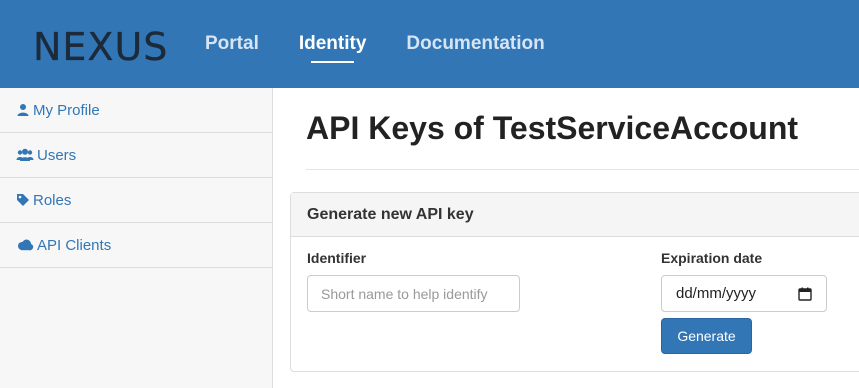  What do you see at coordinates (136, 110) in the screenshot?
I see `sidebar-item-my-profile: My Profile` at bounding box center [136, 110].